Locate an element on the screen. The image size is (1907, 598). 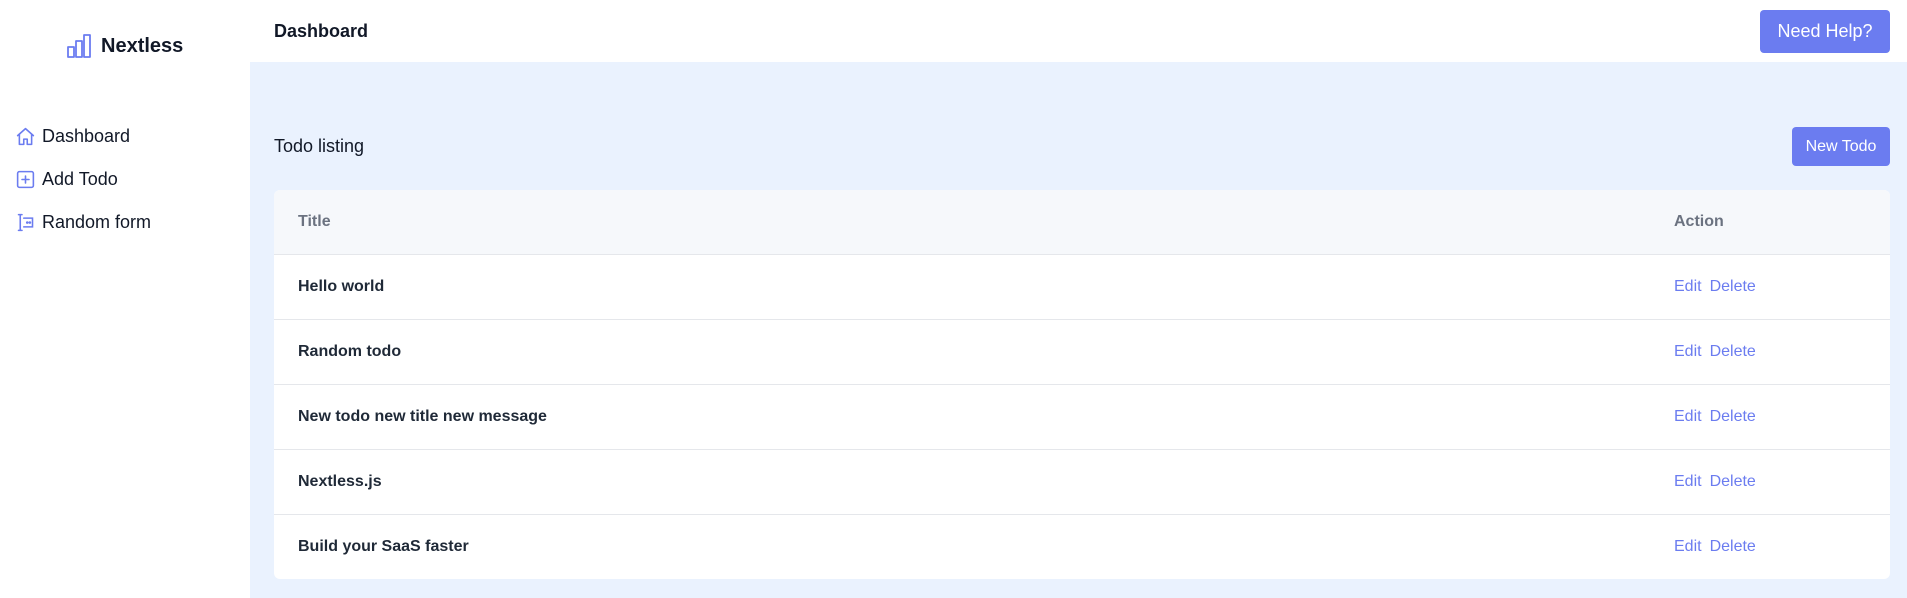
table-row: Hello world Edit Delete is located at coordinates (1082, 286).